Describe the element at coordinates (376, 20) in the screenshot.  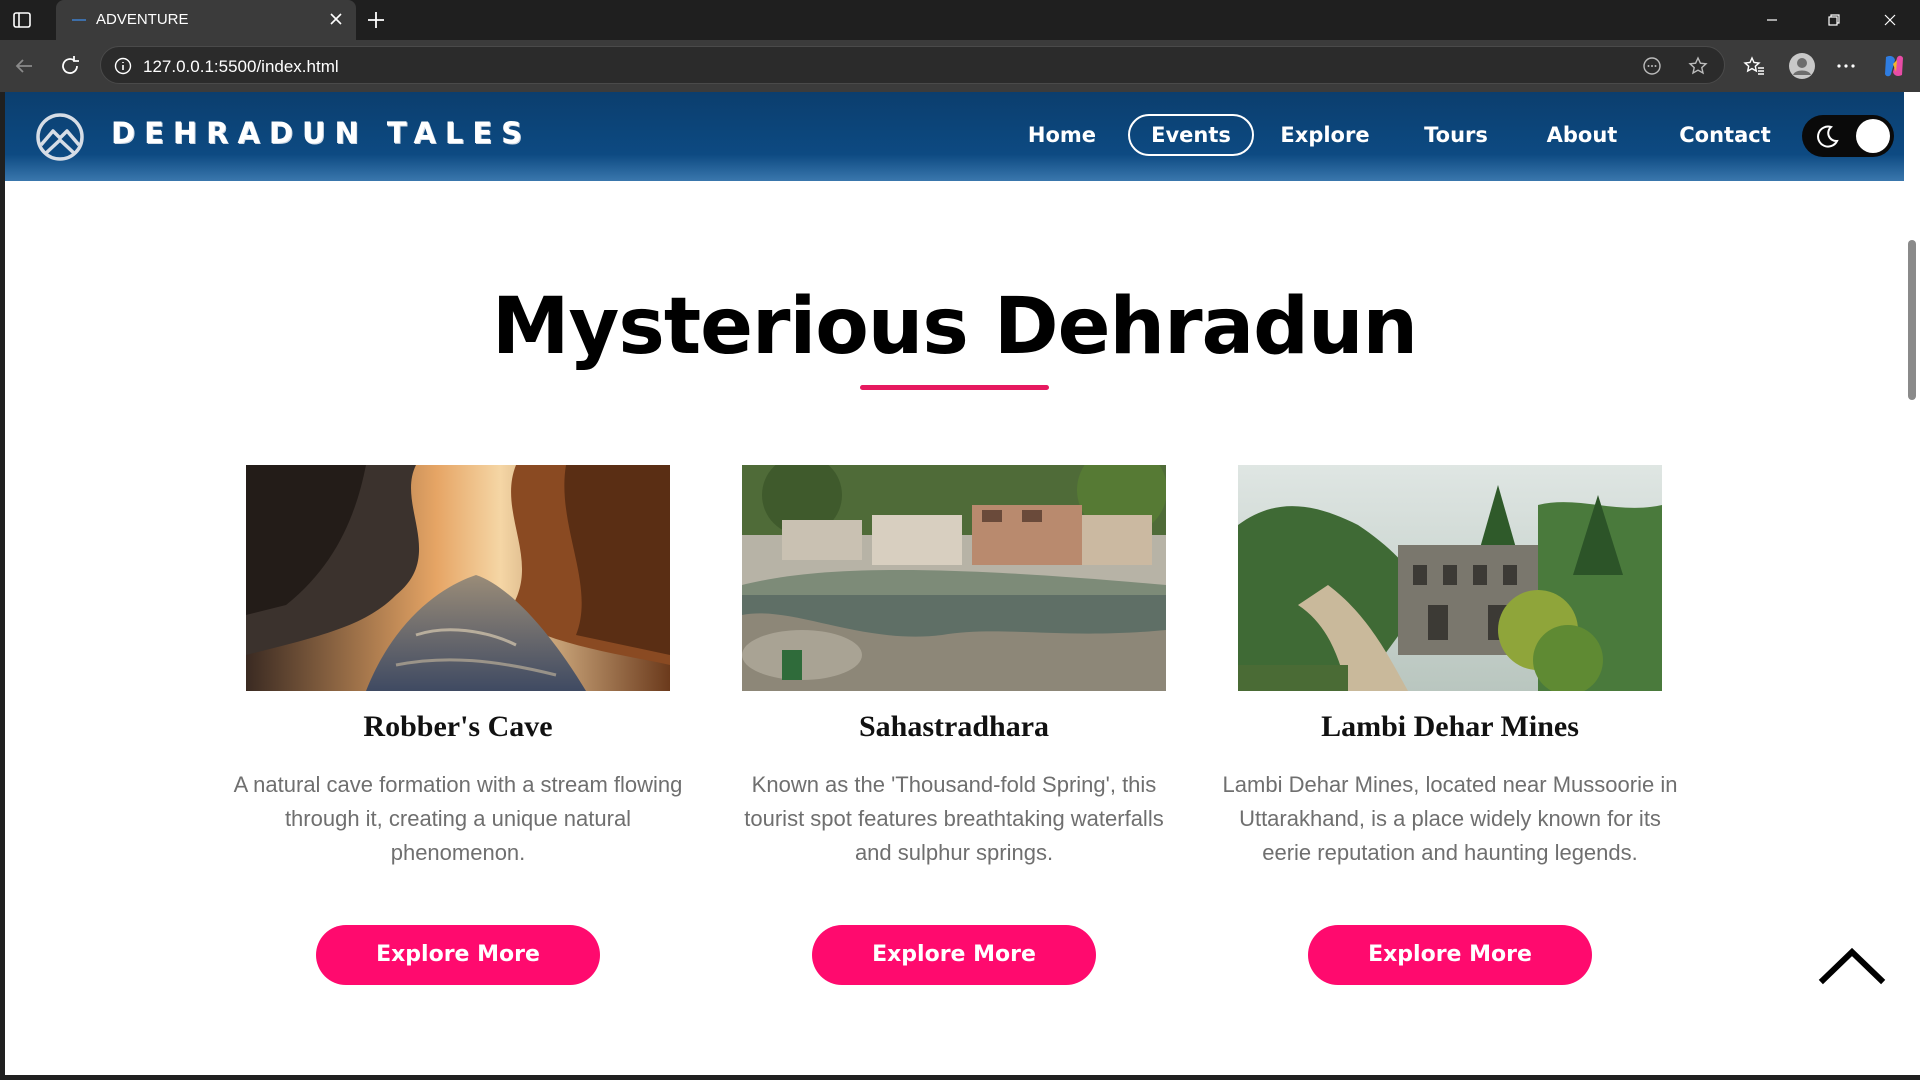
I see `new-tab-icon` at that location.